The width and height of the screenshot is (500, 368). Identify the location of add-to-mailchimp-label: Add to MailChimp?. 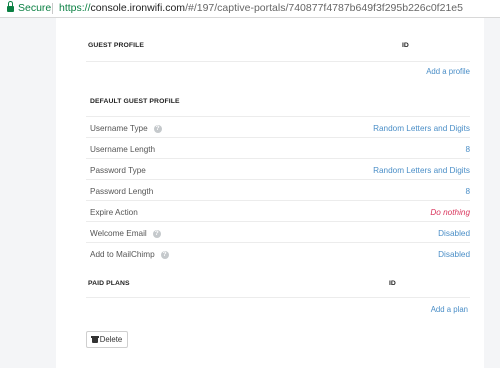
(129, 254).